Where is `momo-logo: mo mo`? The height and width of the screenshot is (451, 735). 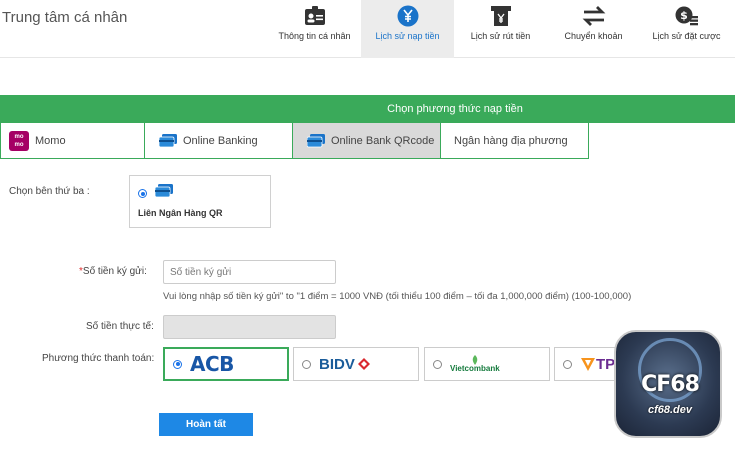 momo-logo: mo mo is located at coordinates (19, 140).